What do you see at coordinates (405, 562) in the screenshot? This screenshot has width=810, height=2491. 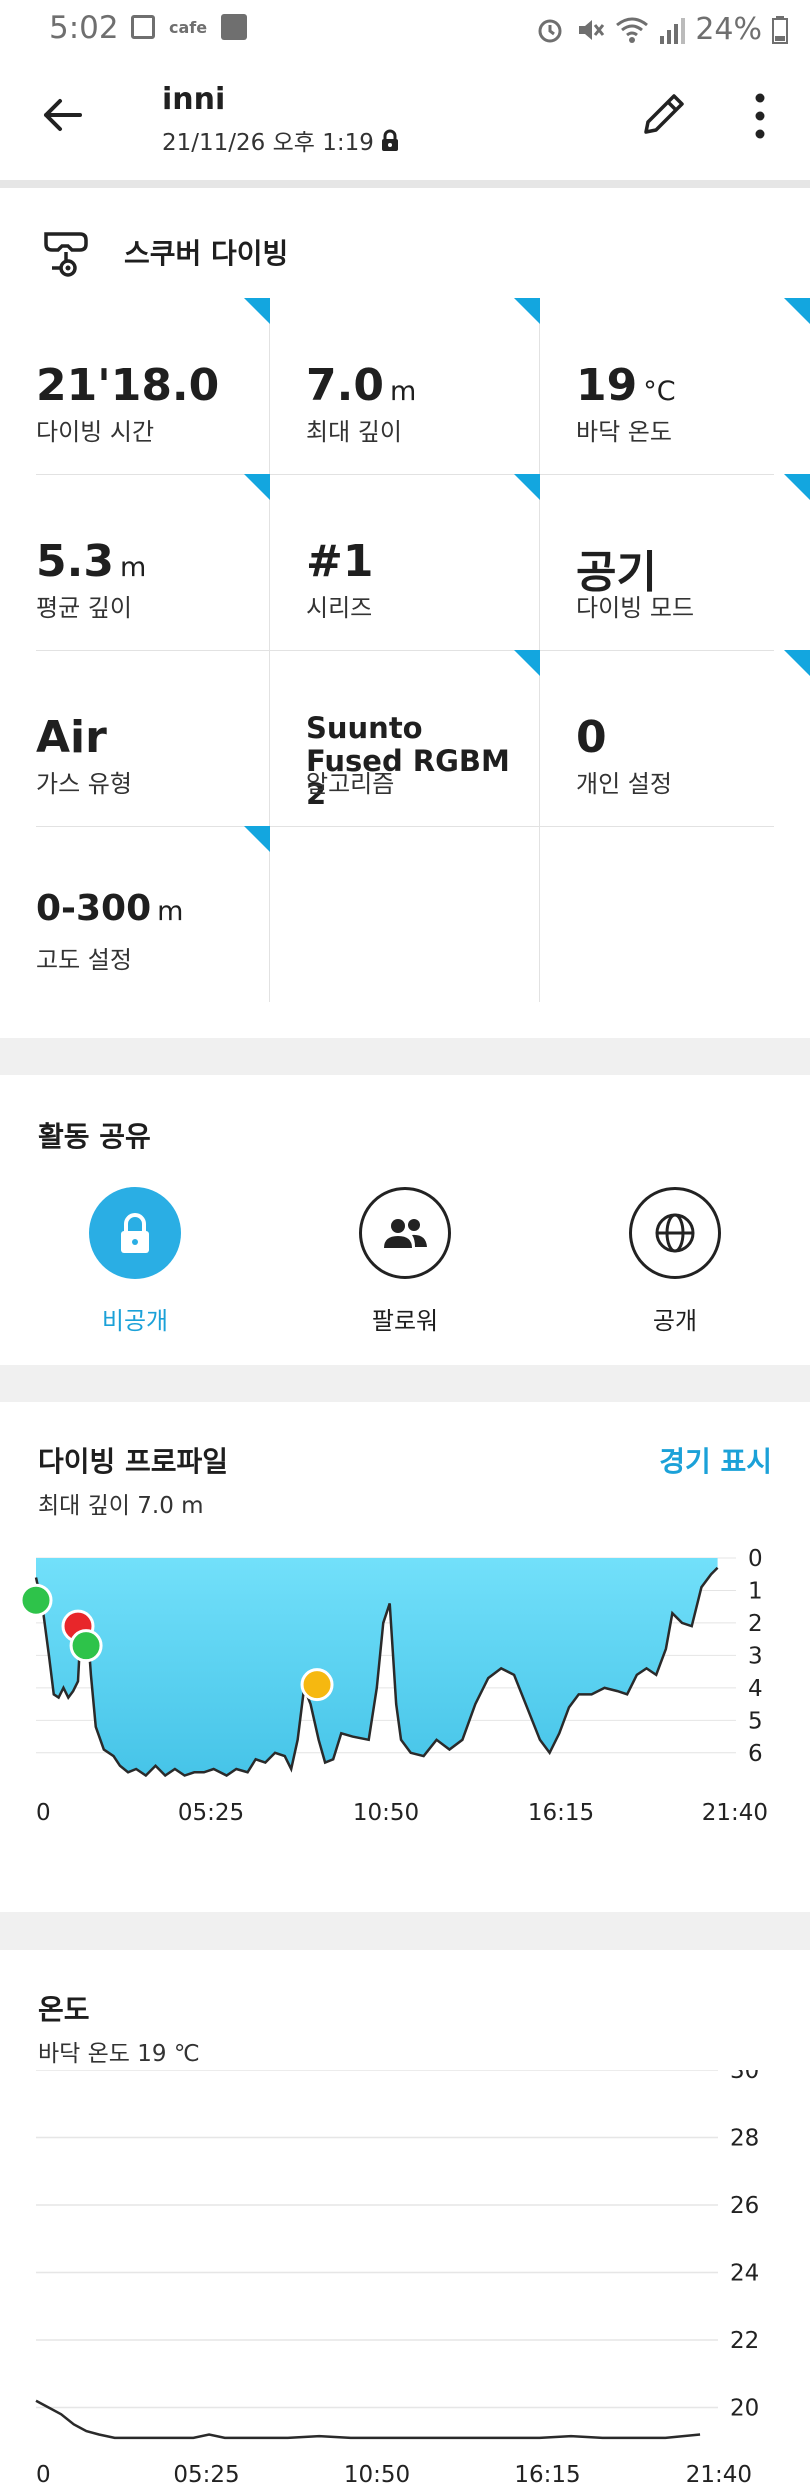 I see `stat-series: #1 시리즈` at bounding box center [405, 562].